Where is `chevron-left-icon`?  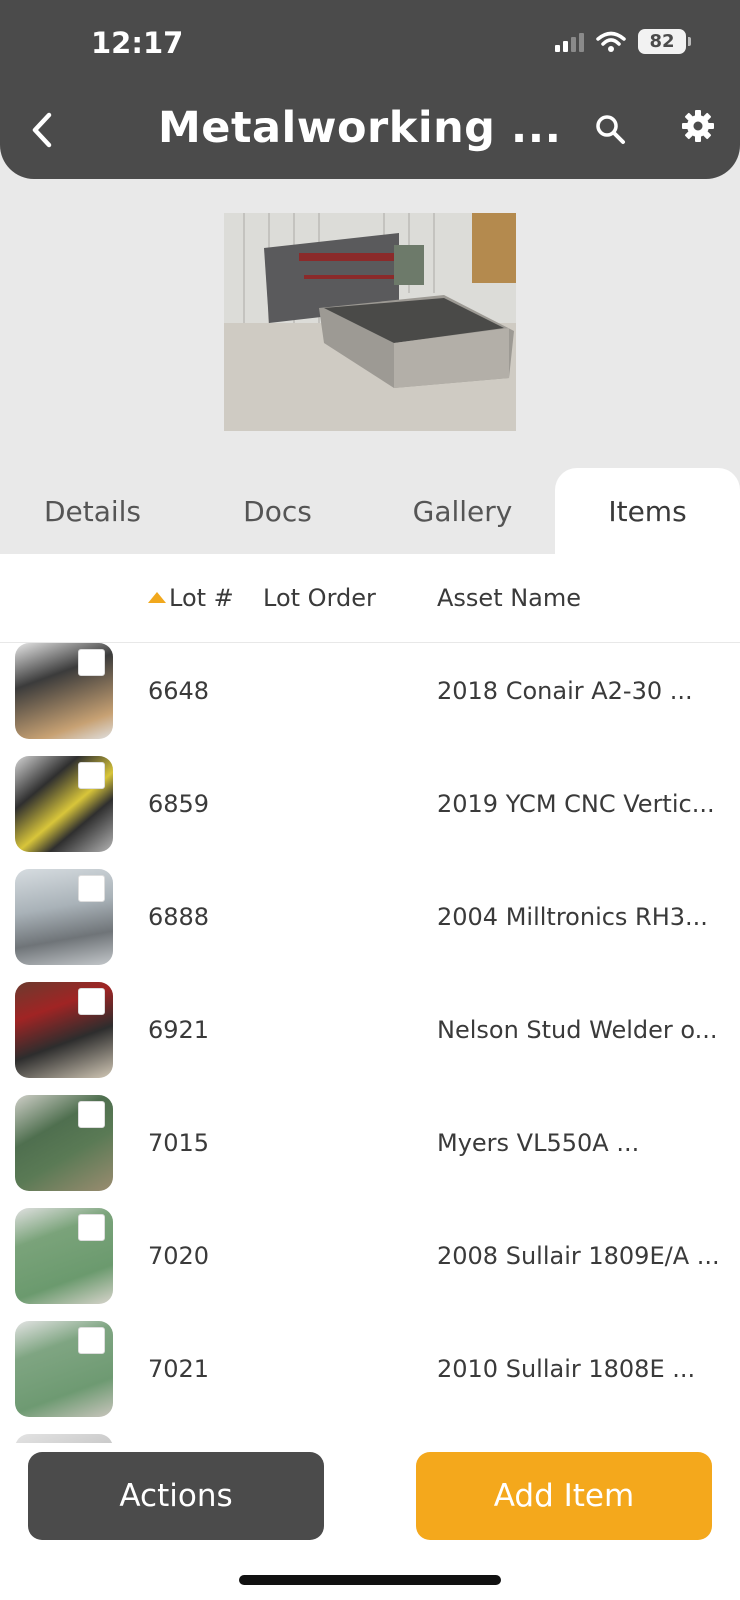 chevron-left-icon is located at coordinates (42, 130).